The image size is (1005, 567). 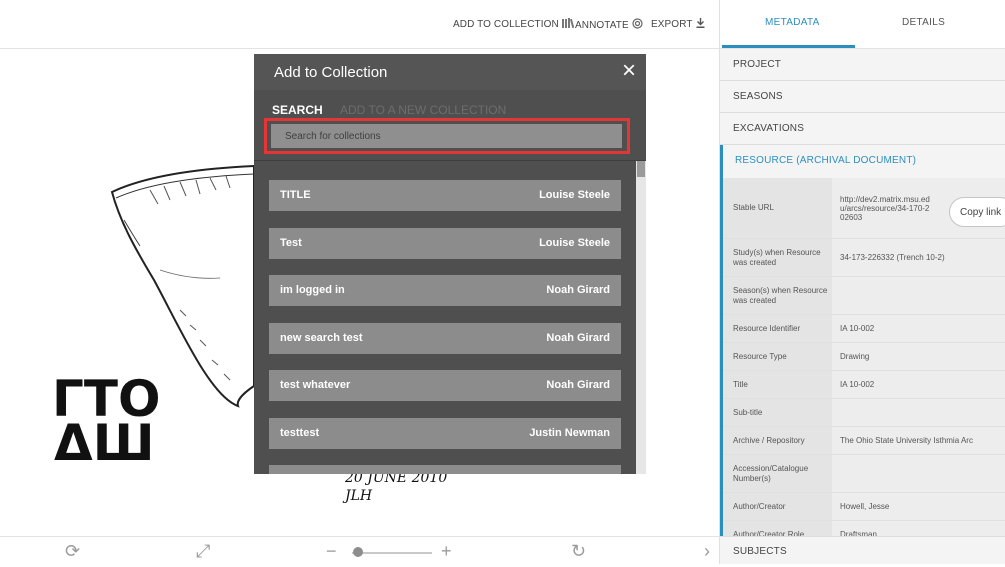 I want to click on modal-tabs: SEARCH ADD TO A NEW COLLECTION, so click(x=389, y=110).